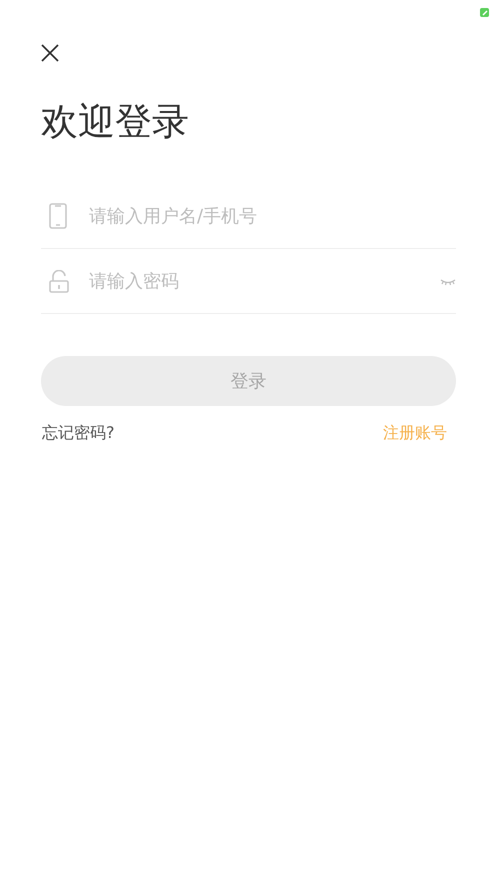 The image size is (497, 883). What do you see at coordinates (78, 433) in the screenshot?
I see `forgot-password-link: 忘记密码?` at bounding box center [78, 433].